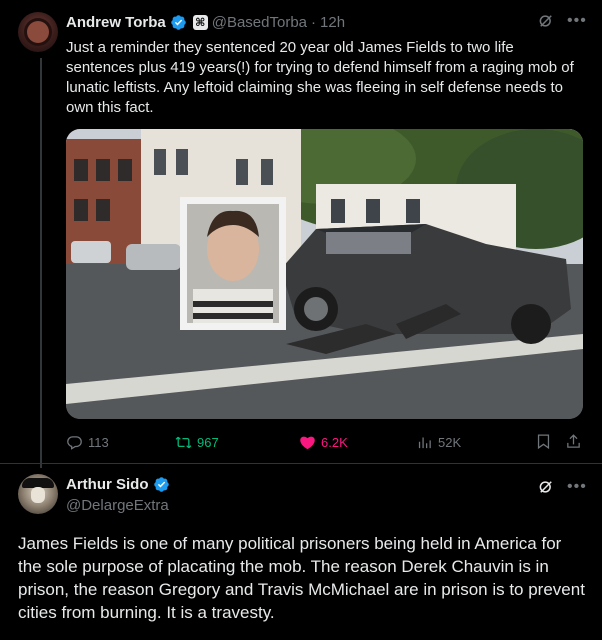 This screenshot has height=640, width=602. I want to click on author-name-2: Arthur Sido, so click(107, 484).